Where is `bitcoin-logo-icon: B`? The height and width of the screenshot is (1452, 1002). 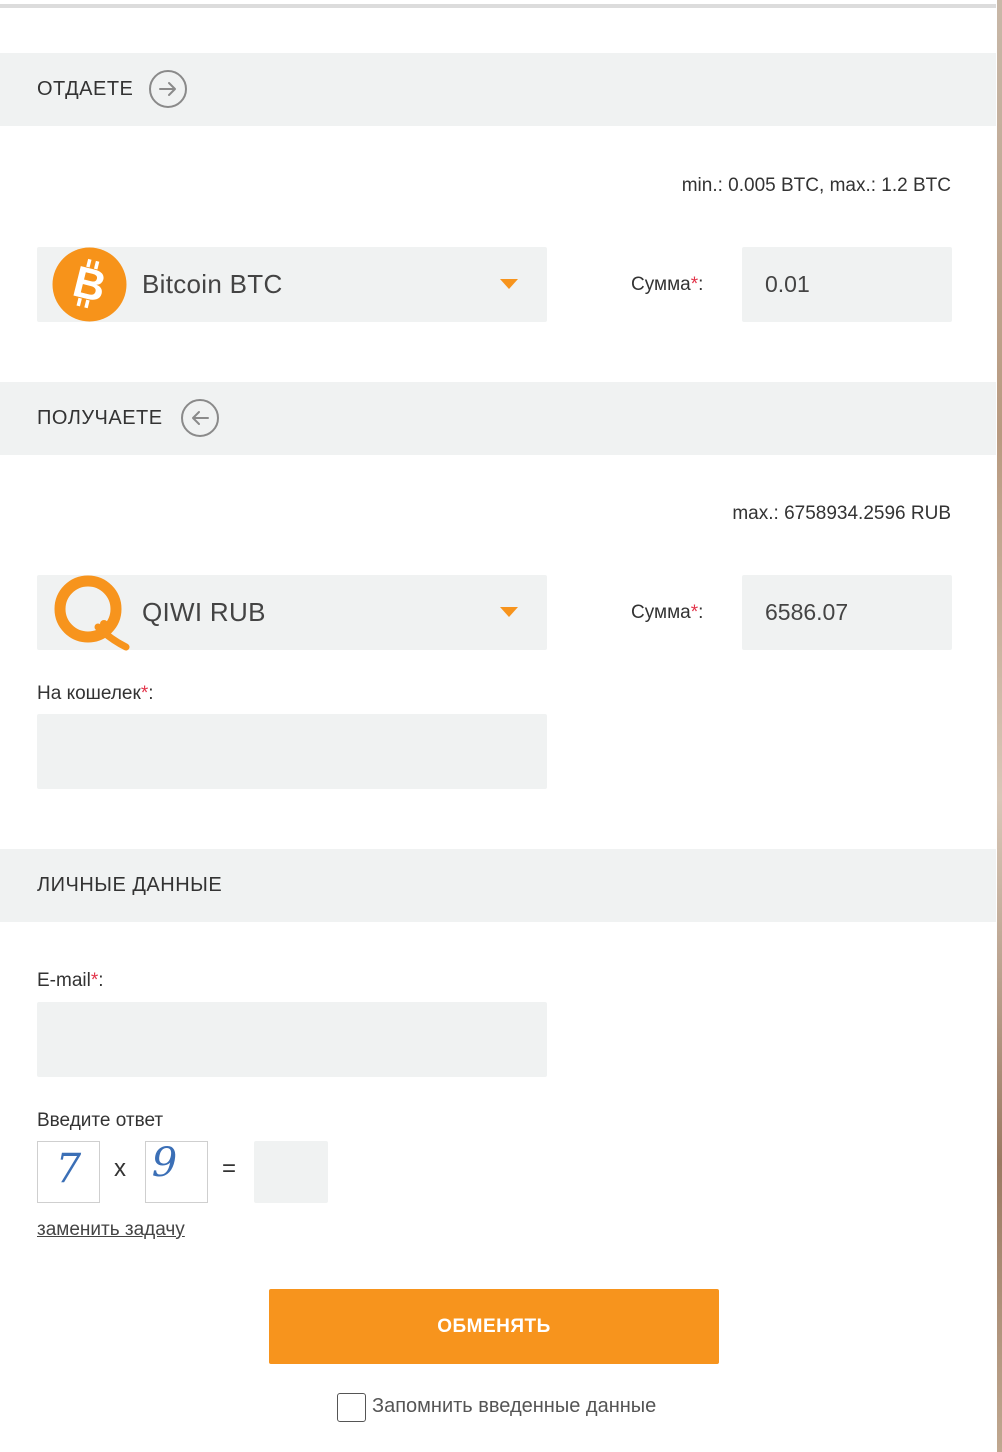
bitcoin-logo-icon: B is located at coordinates (89, 284).